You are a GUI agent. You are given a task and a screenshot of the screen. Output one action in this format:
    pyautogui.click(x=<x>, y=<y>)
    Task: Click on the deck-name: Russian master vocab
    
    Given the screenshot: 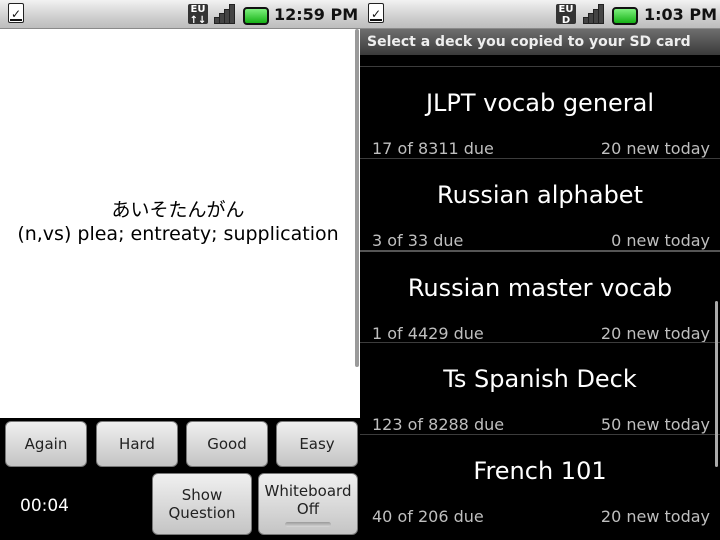 What is the action you would take?
    pyautogui.click(x=540, y=288)
    